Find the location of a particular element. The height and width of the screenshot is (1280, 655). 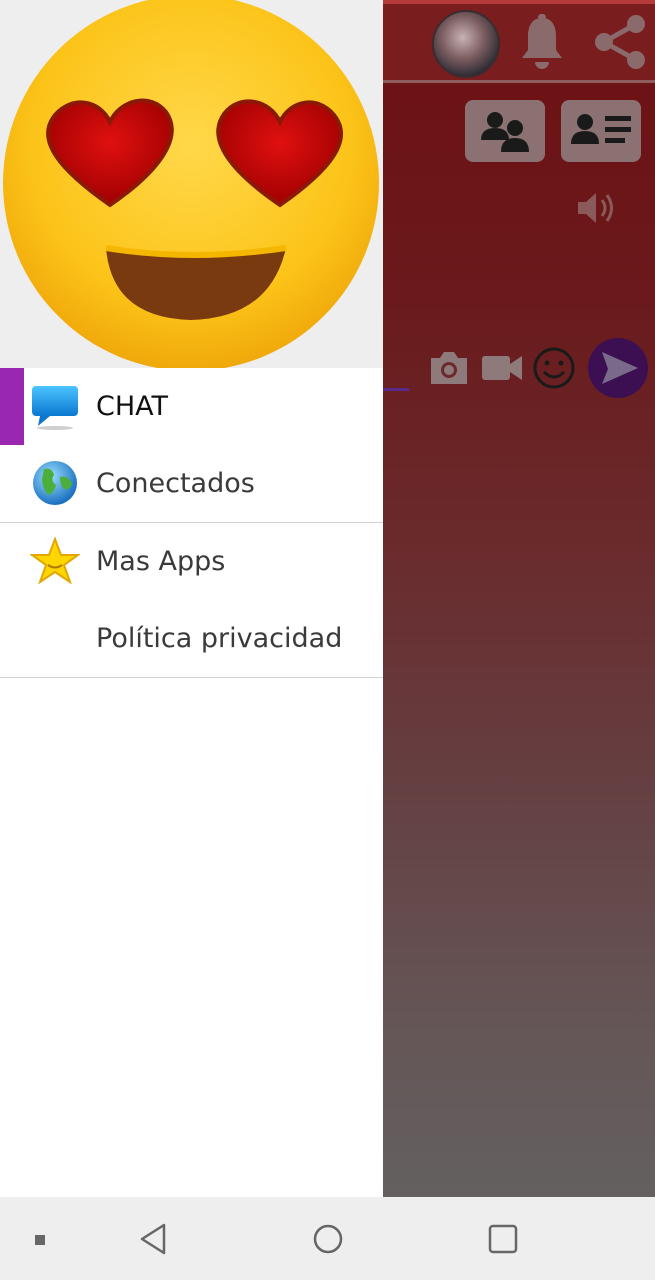

drawer-item-label: CHAT is located at coordinates (132, 406).